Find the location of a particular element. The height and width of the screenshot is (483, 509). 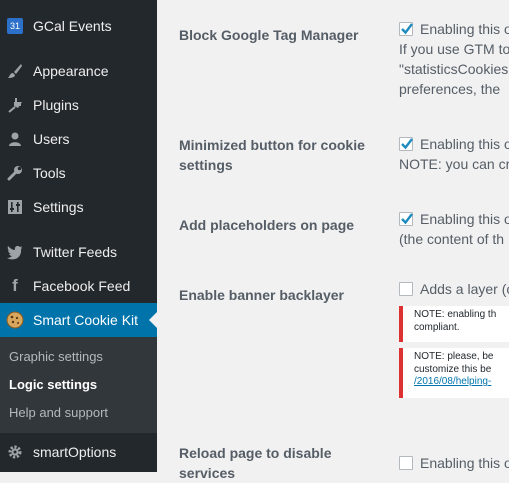

plug-icon is located at coordinates (15, 105).